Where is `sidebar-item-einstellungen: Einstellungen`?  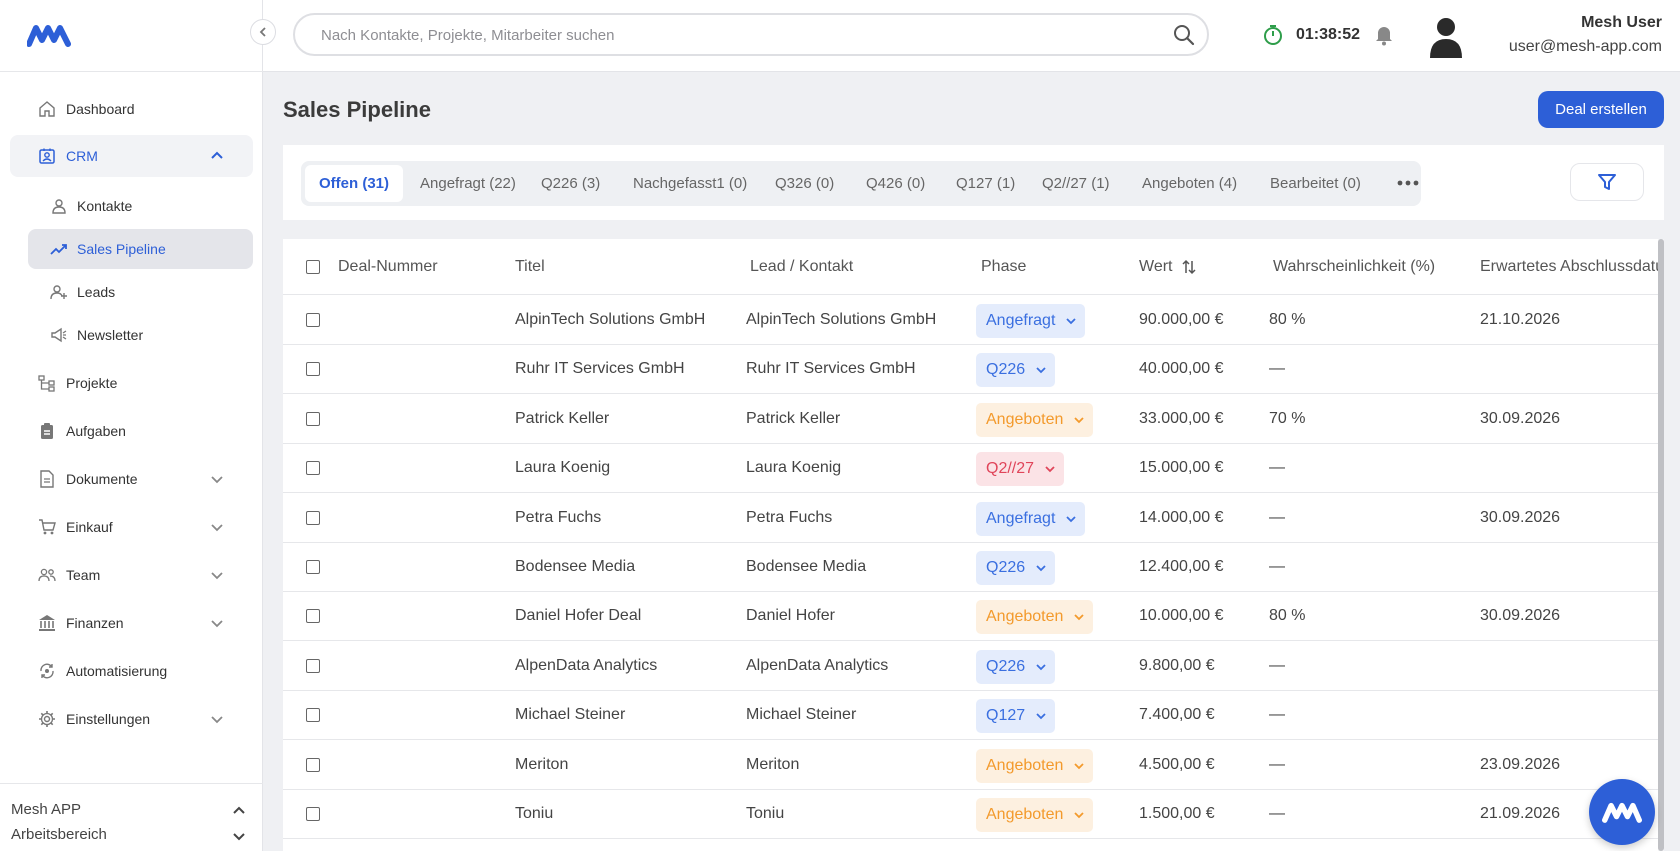 sidebar-item-einstellungen: Einstellungen is located at coordinates (131, 719).